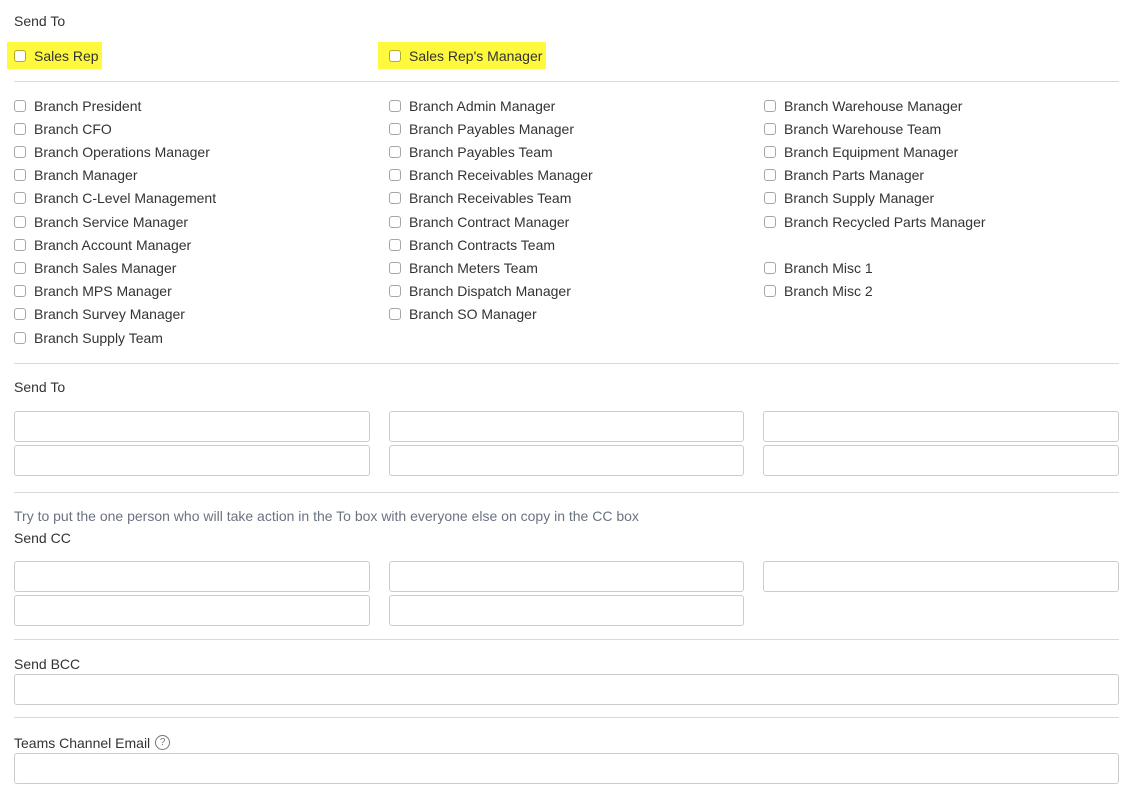 This screenshot has height=792, width=1126. I want to click on checkbox-label: Branch Misc 1, so click(828, 268).